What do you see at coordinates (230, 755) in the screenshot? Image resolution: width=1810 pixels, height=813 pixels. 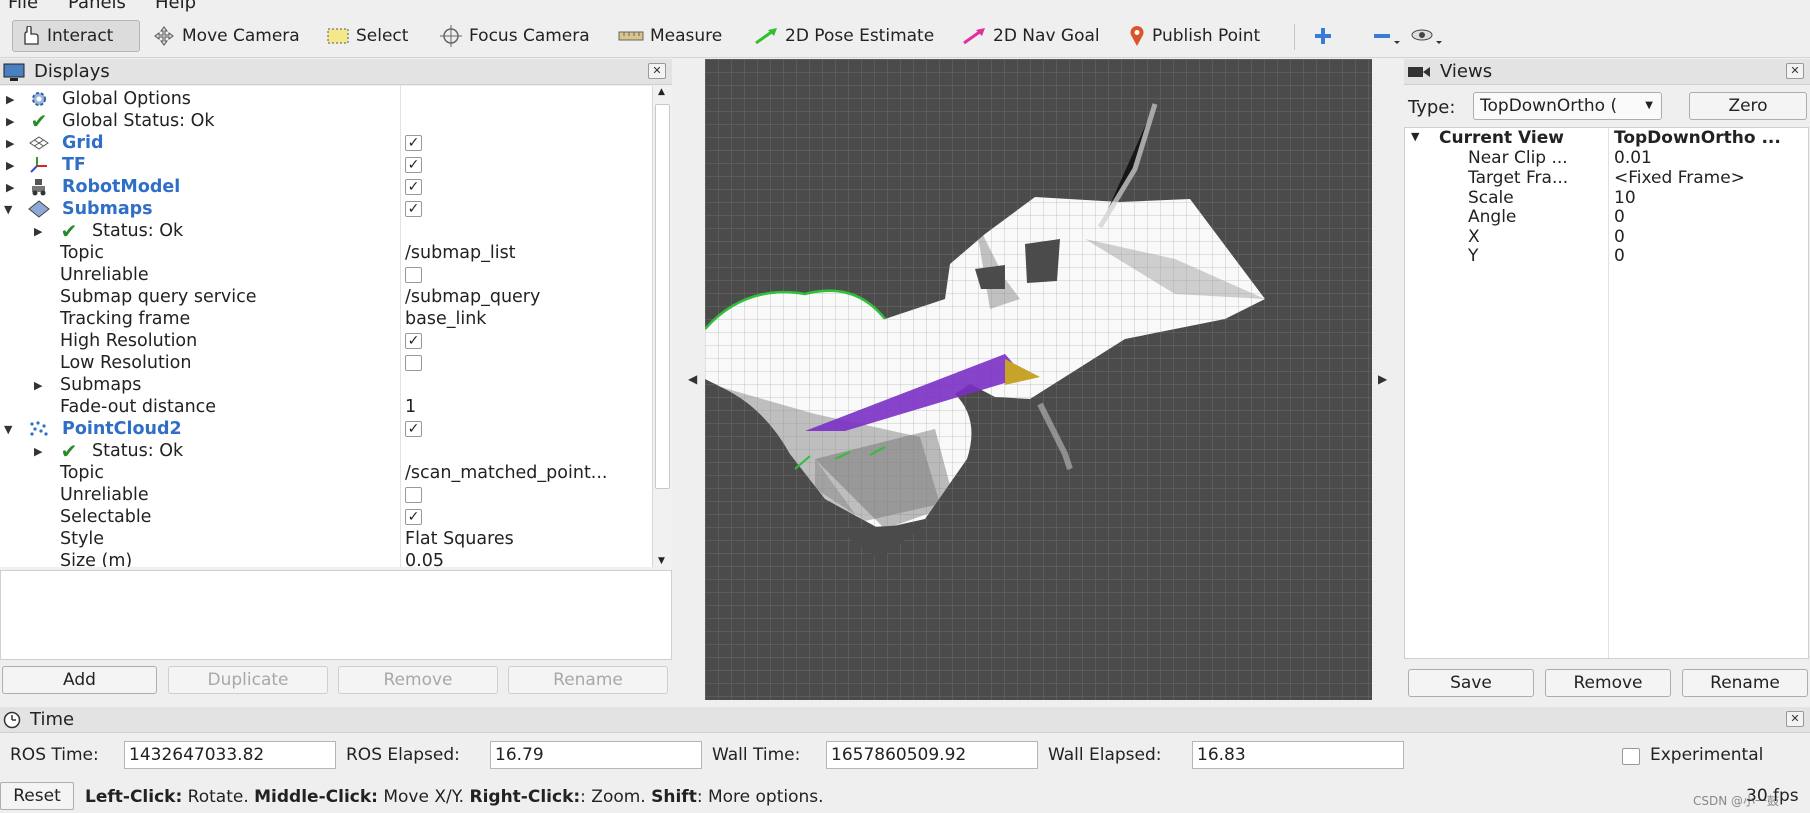 I see `ros-time-field: 1432647033.82` at bounding box center [230, 755].